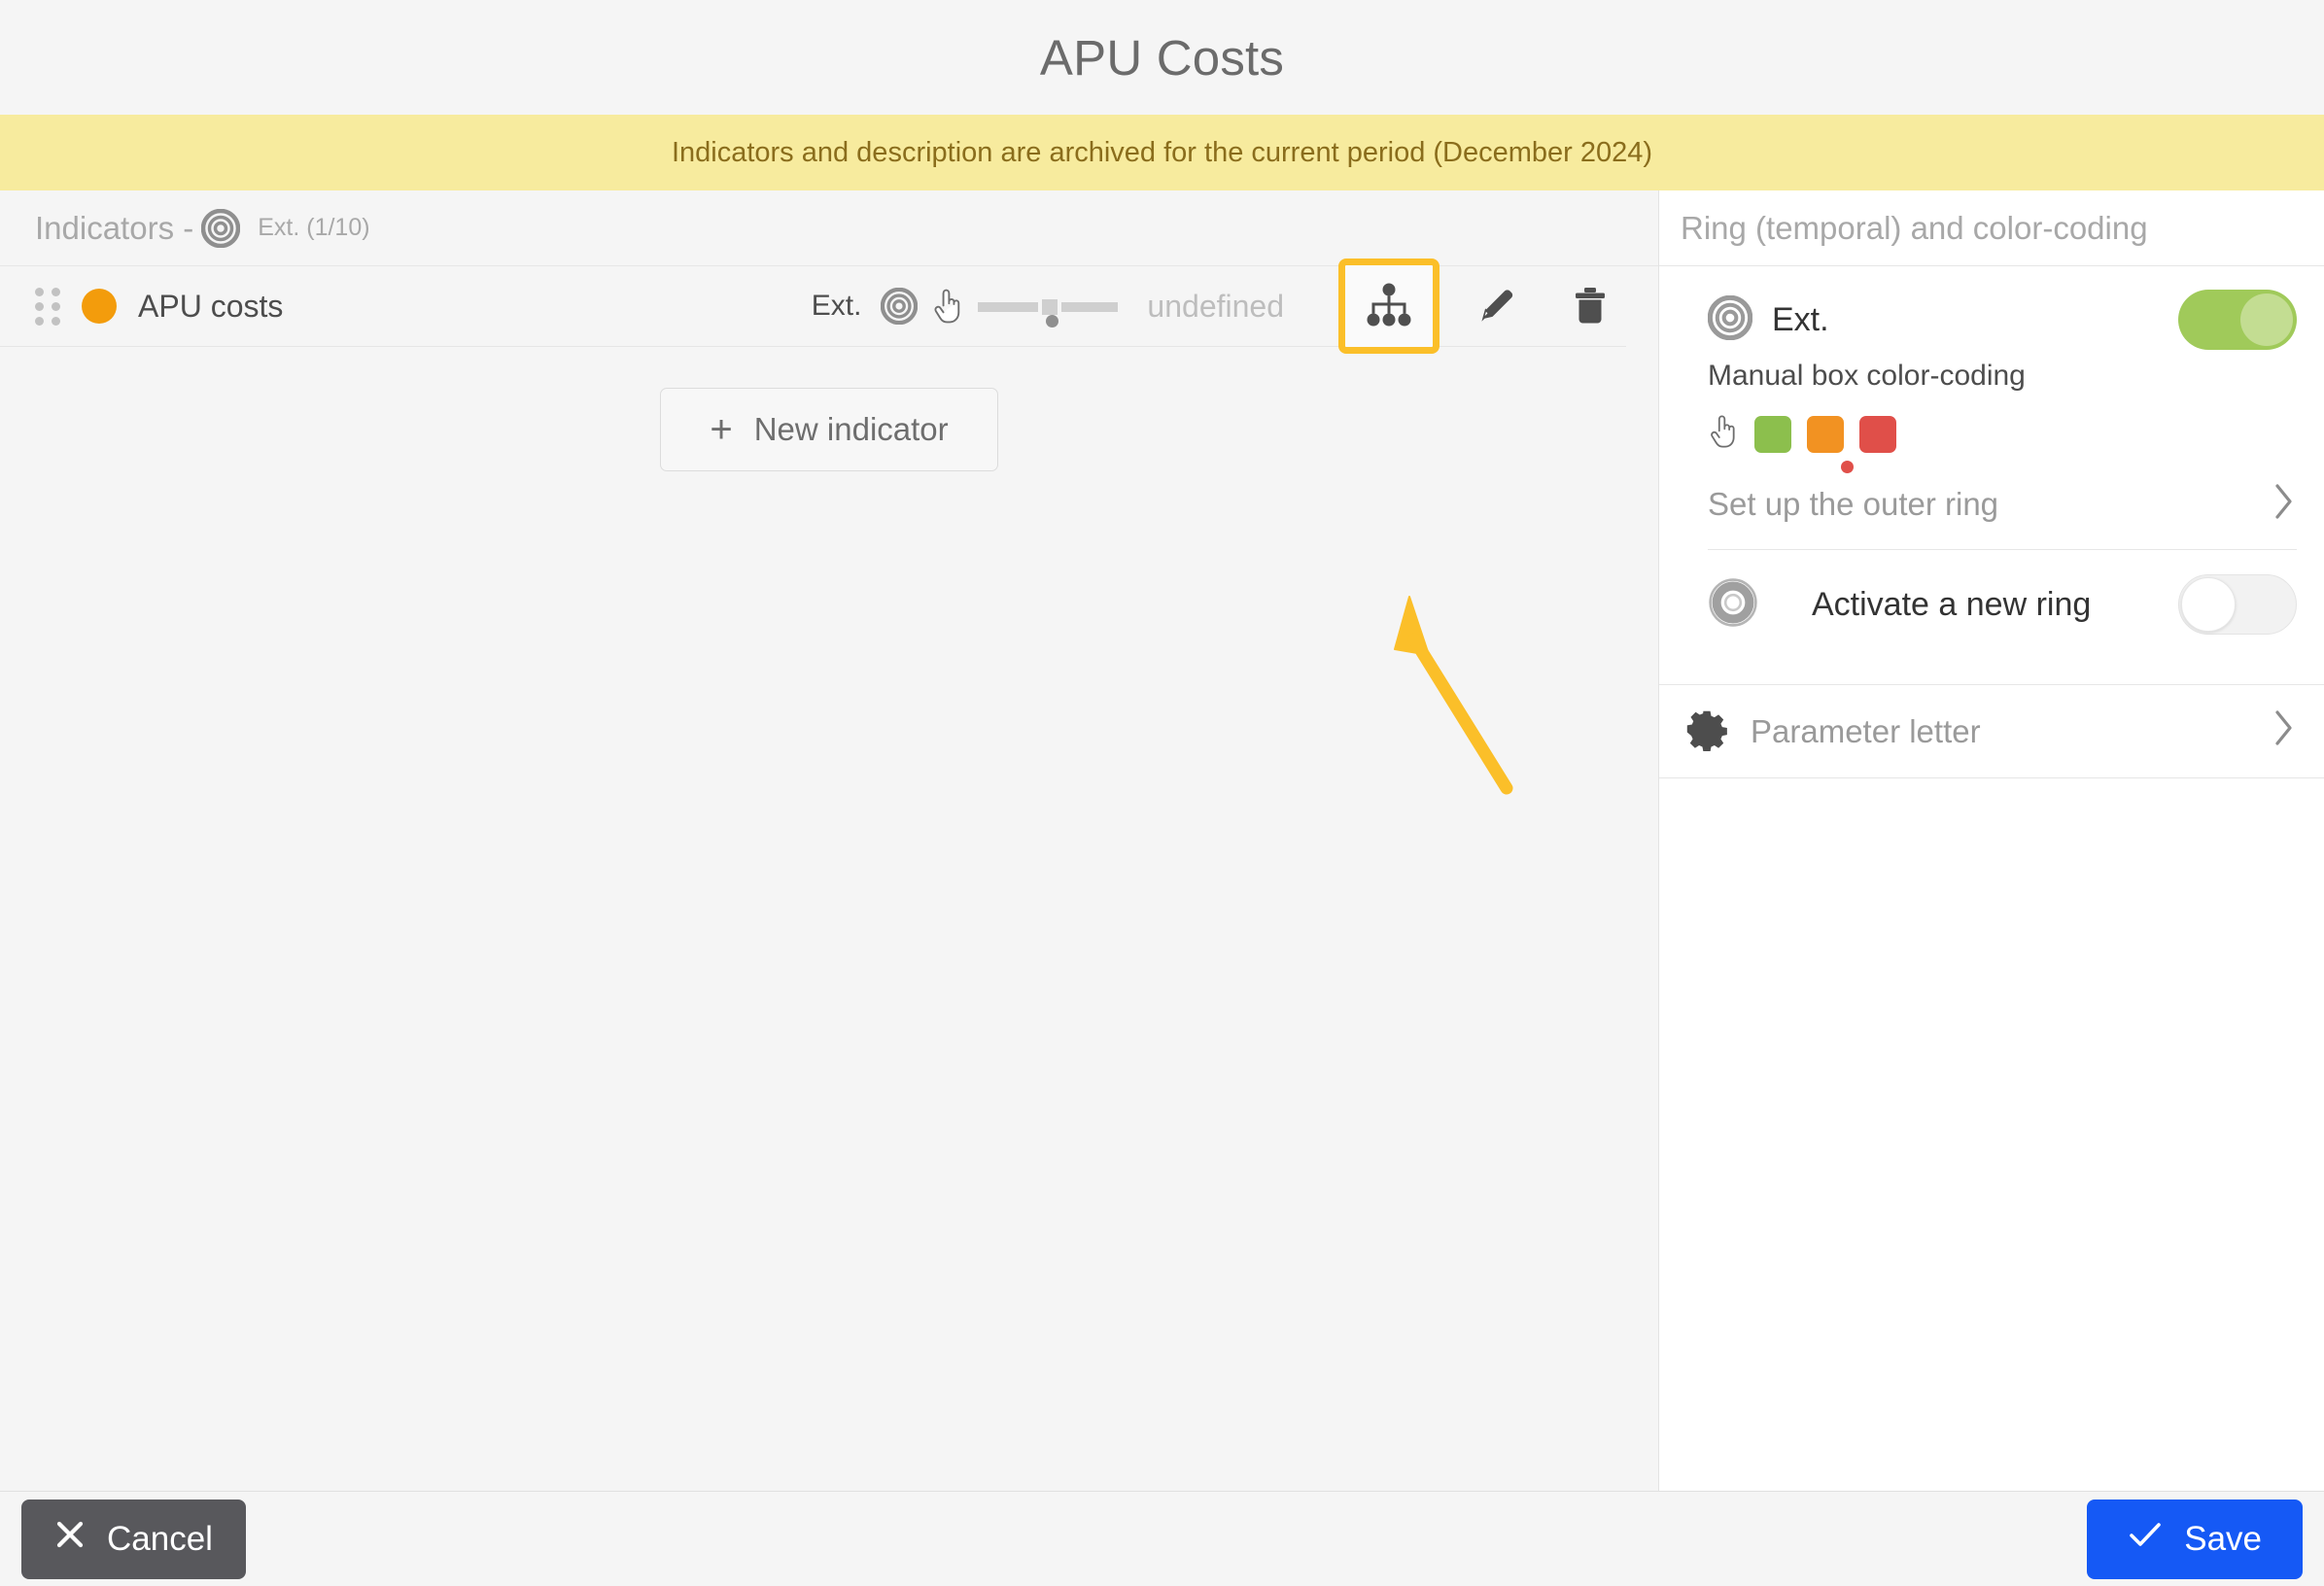 This screenshot has width=2324, height=1586. I want to click on indicator-value: undefined, so click(1215, 306).